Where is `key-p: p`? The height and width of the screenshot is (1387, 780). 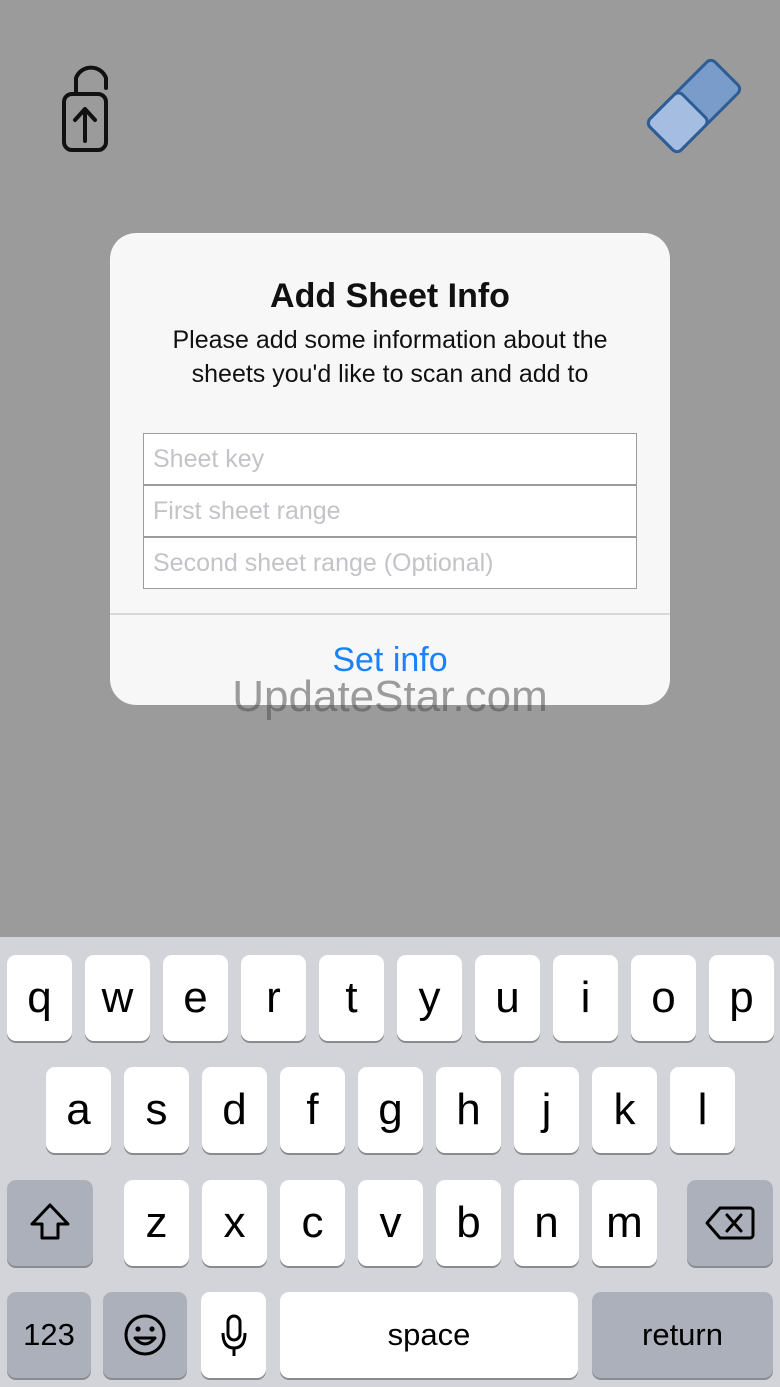
key-p: p is located at coordinates (741, 998).